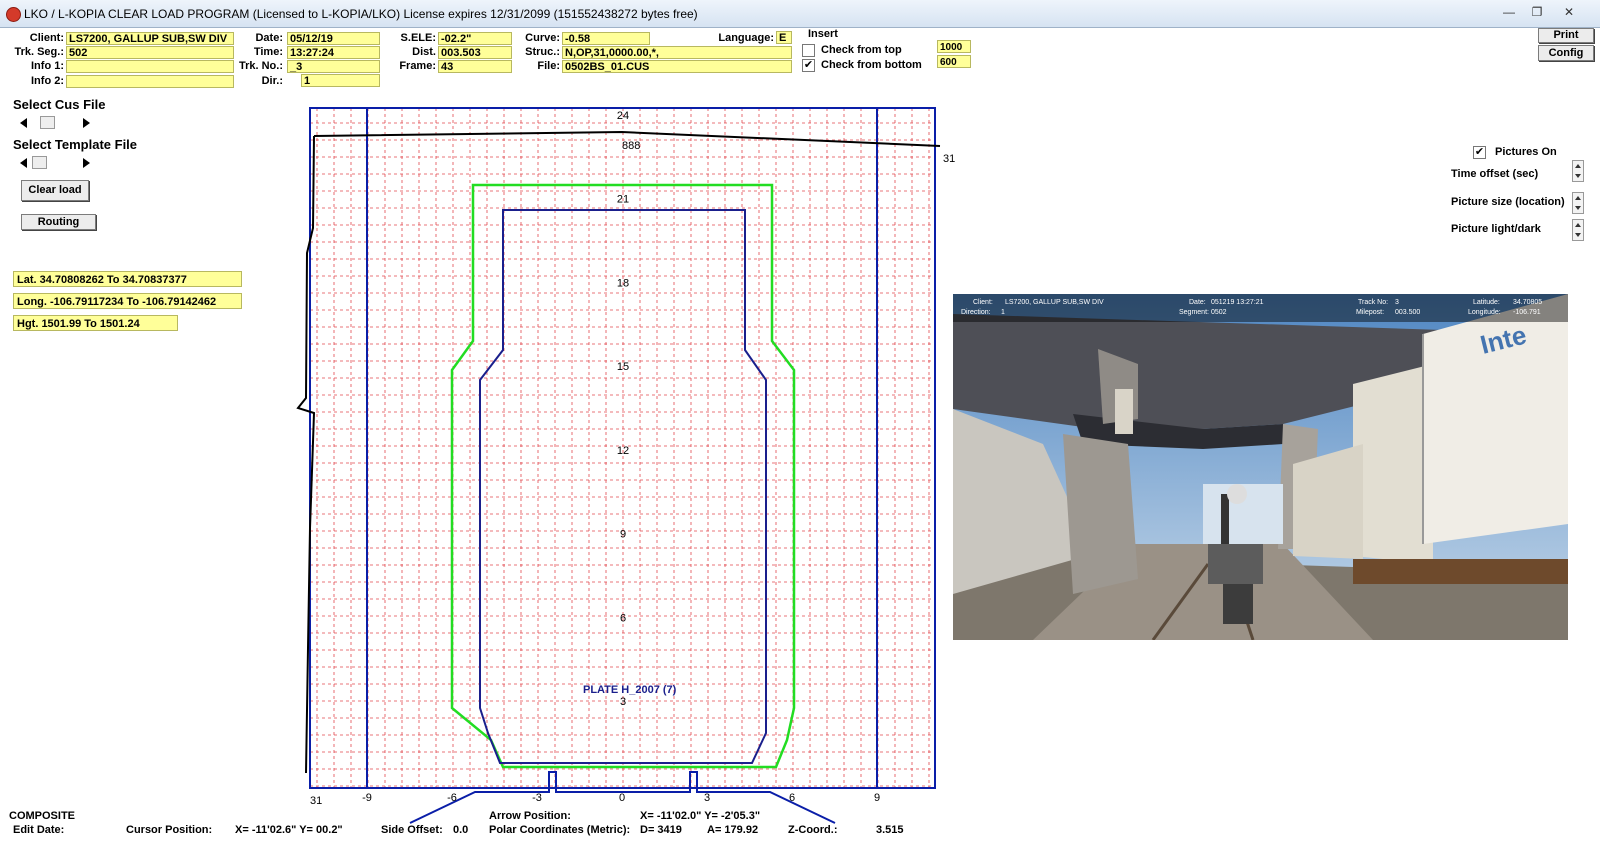  I want to click on y-axis-label: 9, so click(623, 535).